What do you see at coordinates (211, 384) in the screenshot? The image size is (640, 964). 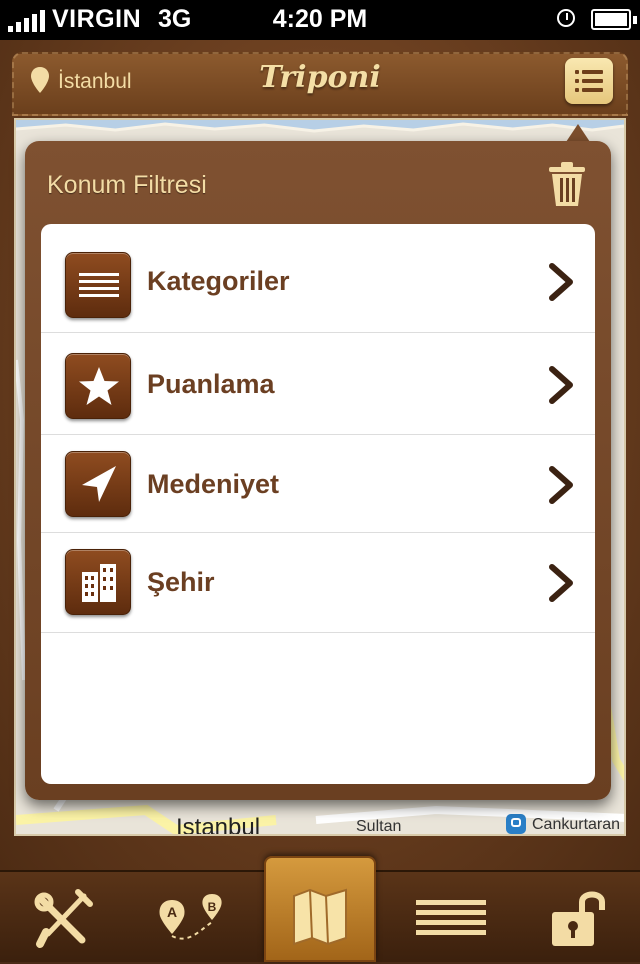 I see `list-item-label: Puanlama` at bounding box center [211, 384].